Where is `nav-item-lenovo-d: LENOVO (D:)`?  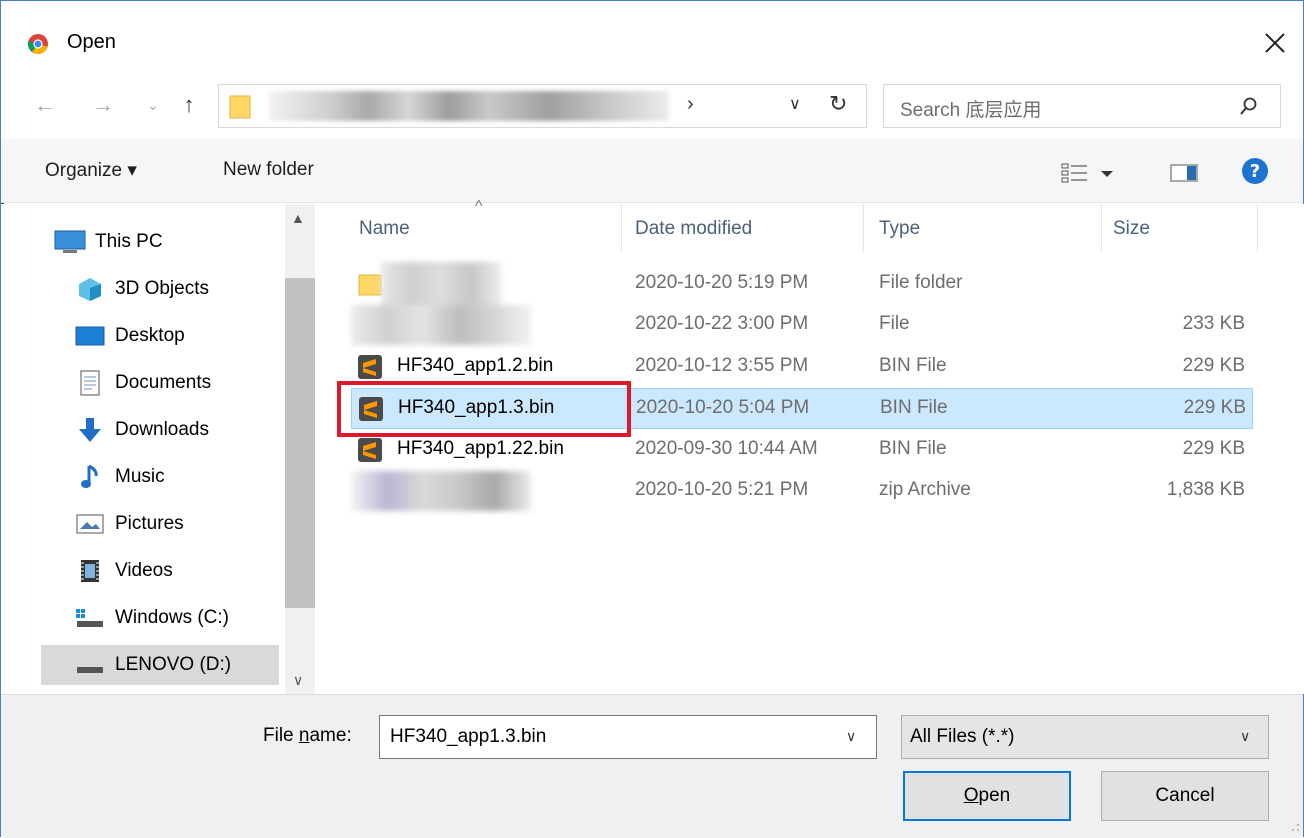
nav-item-lenovo-d: LENOVO (D:) is located at coordinates (160, 665).